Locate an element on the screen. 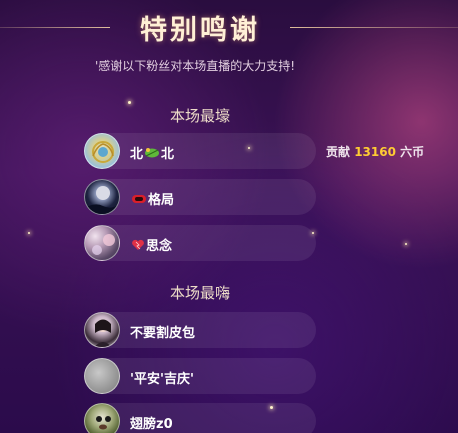 The width and height of the screenshot is (458, 433). fan-name: 北北 is located at coordinates (152, 153).